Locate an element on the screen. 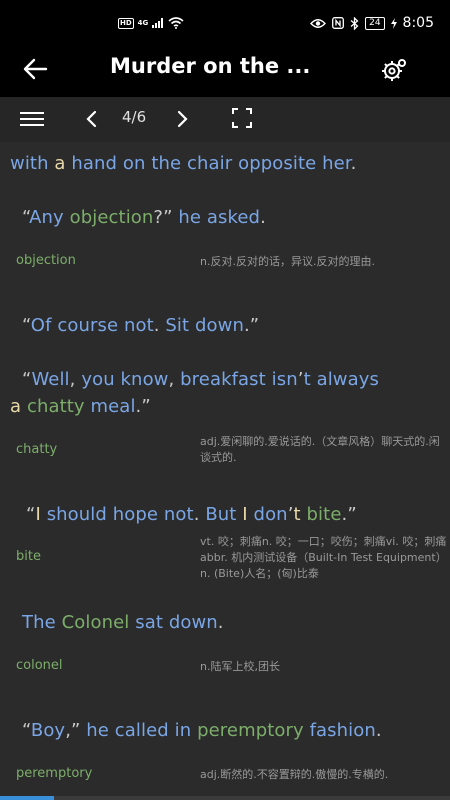 This screenshot has height=800, width=450. prev-page-button is located at coordinates (92, 119).